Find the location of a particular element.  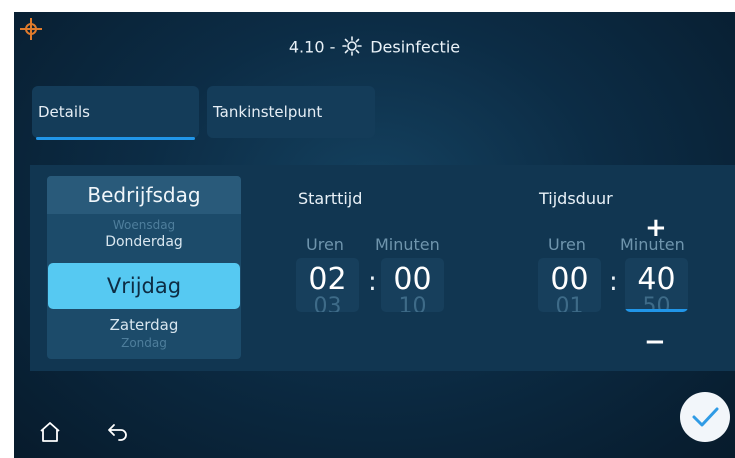

duration-hours-next: 01 is located at coordinates (569, 303).